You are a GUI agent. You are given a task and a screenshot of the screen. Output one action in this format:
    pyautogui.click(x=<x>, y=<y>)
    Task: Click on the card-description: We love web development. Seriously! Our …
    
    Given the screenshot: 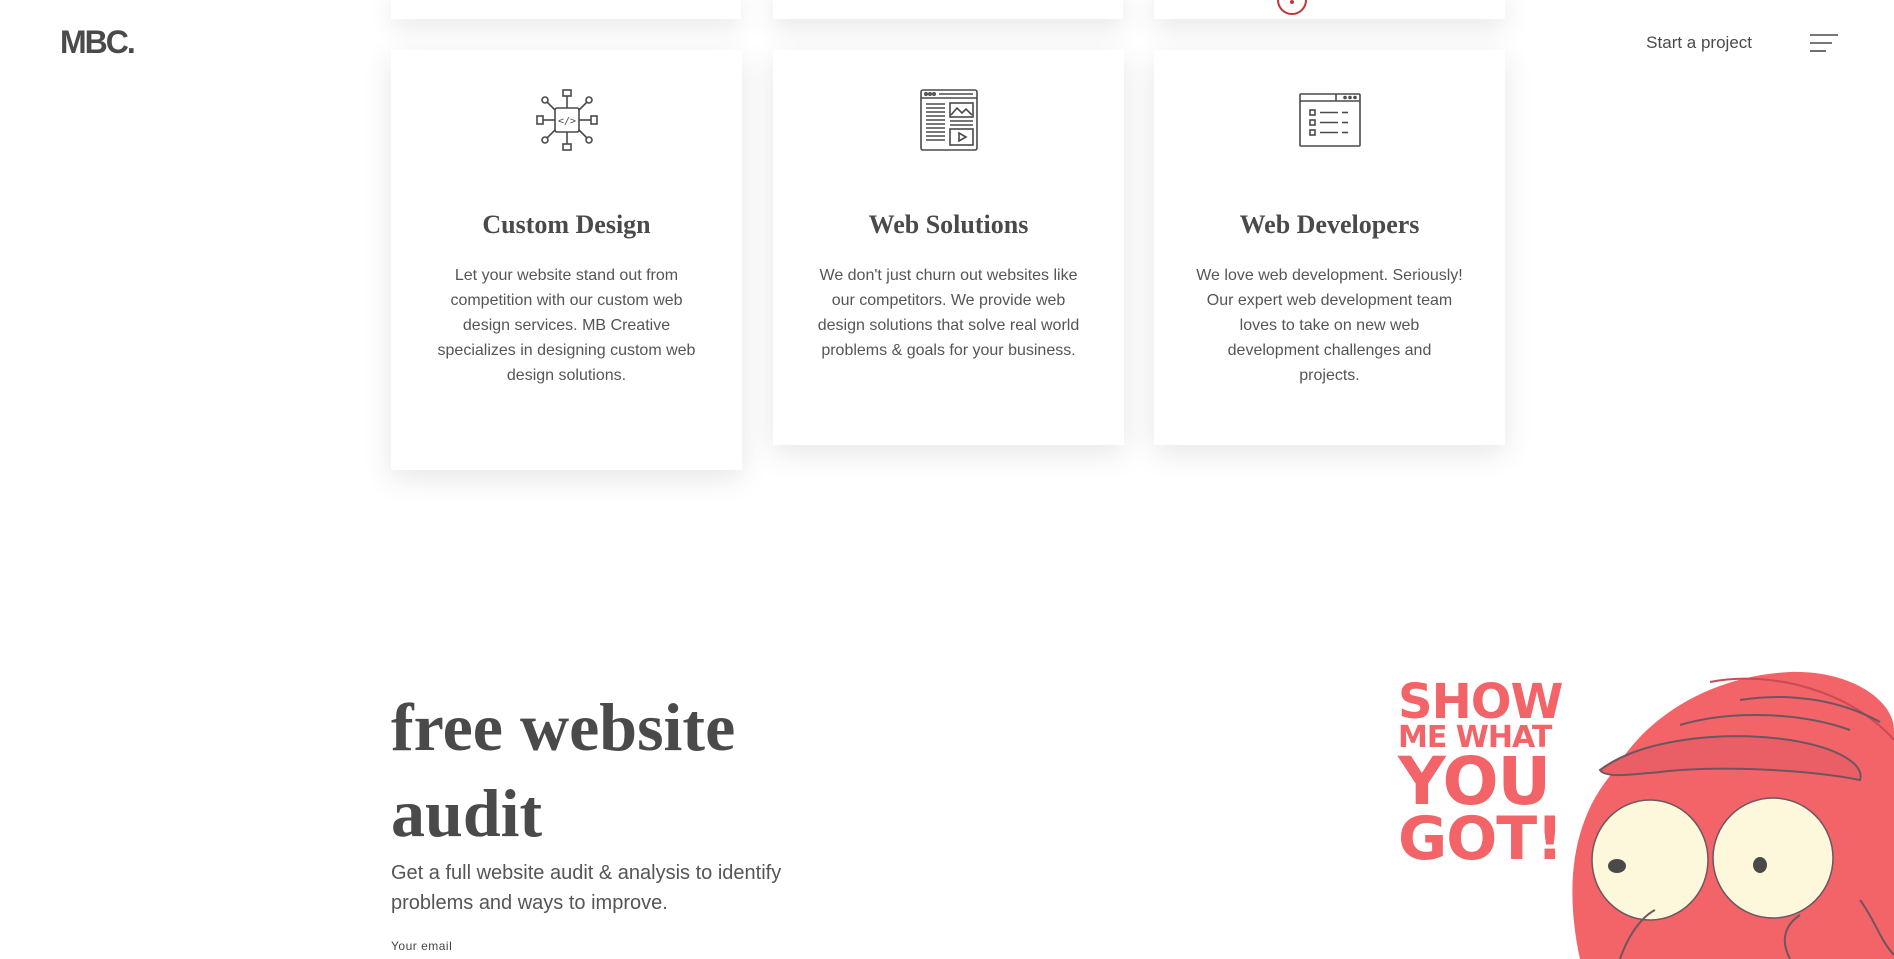 What is the action you would take?
    pyautogui.click(x=1329, y=325)
    